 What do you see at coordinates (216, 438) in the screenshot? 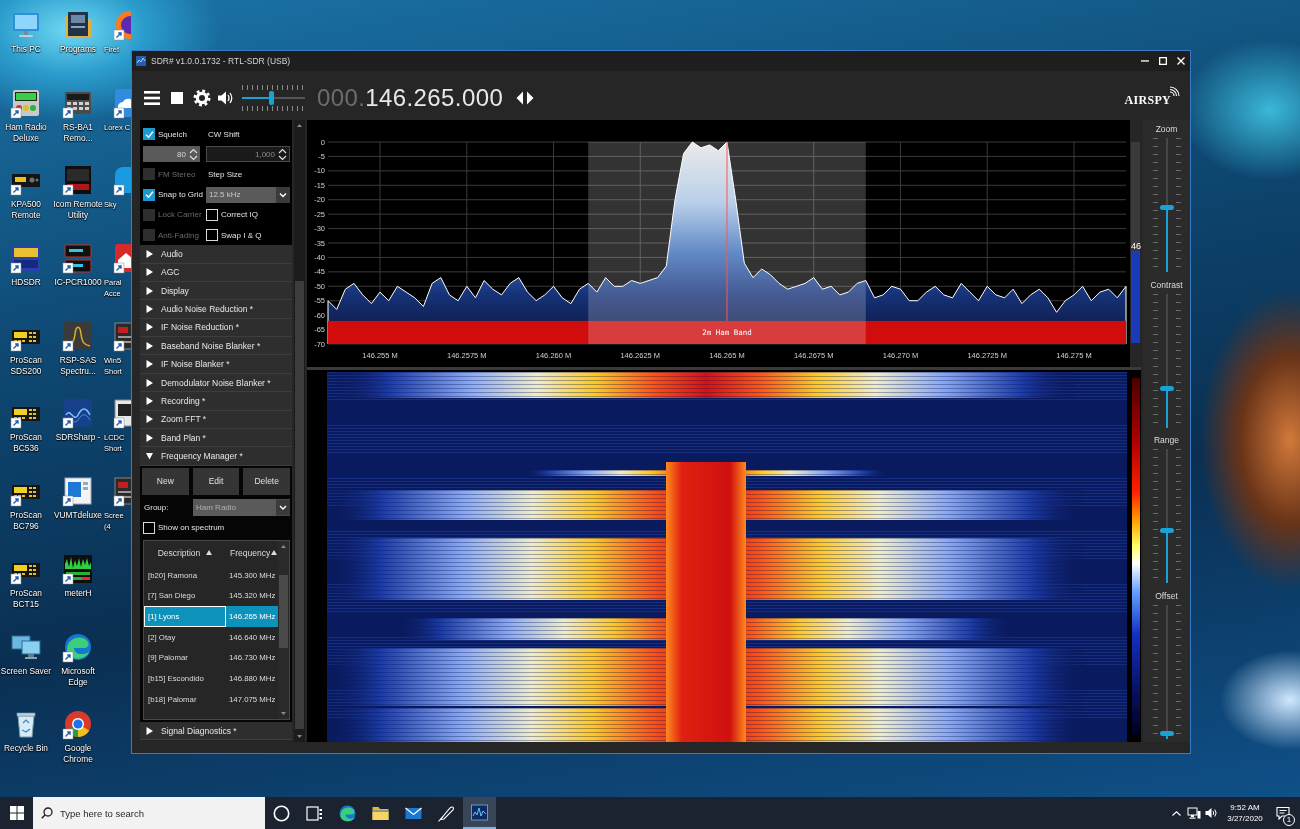
I see `section-header: Band Plan *` at bounding box center [216, 438].